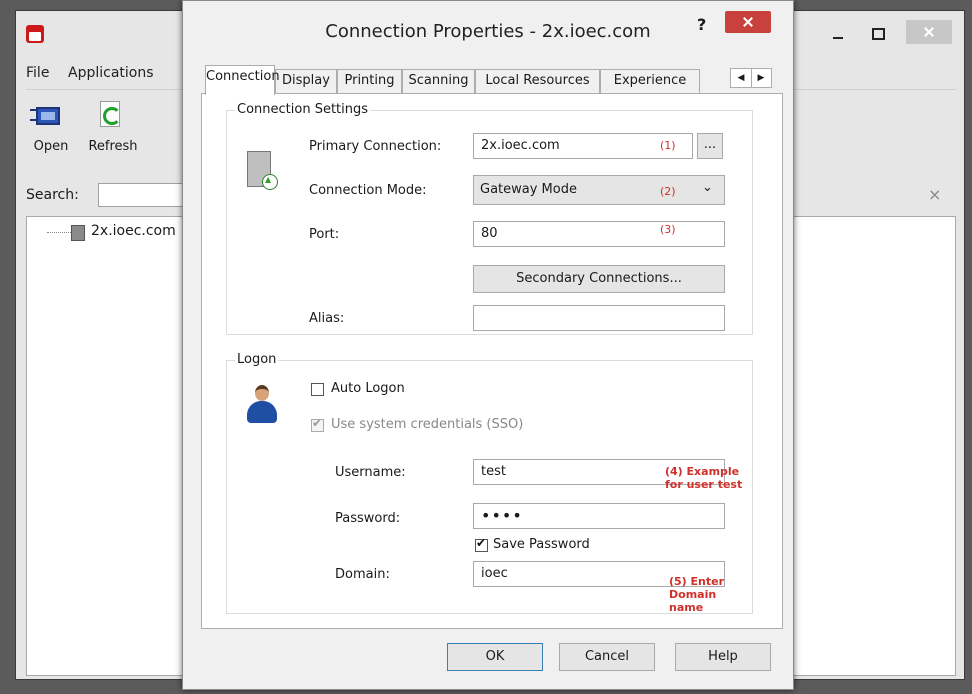 The width and height of the screenshot is (972, 694). I want to click on close-icon, so click(929, 32).